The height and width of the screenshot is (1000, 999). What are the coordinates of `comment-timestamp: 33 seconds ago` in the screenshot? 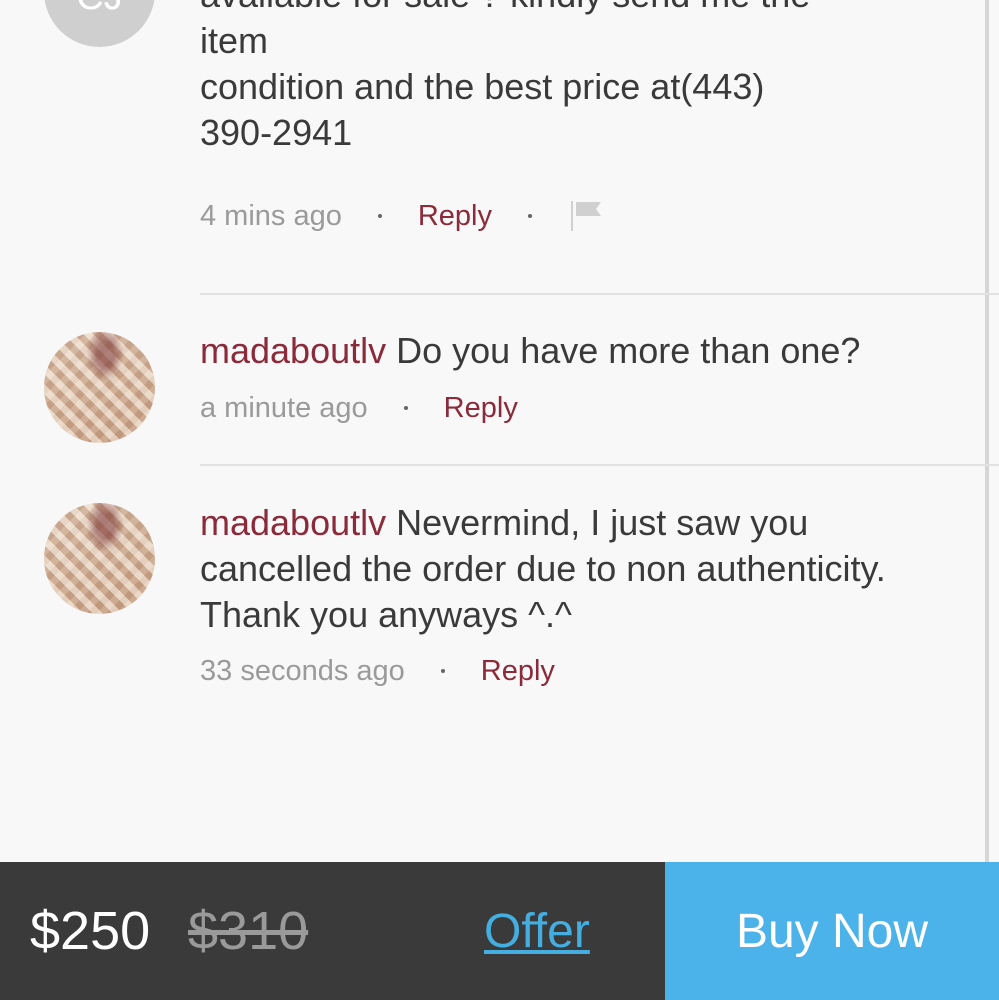 It's located at (302, 671).